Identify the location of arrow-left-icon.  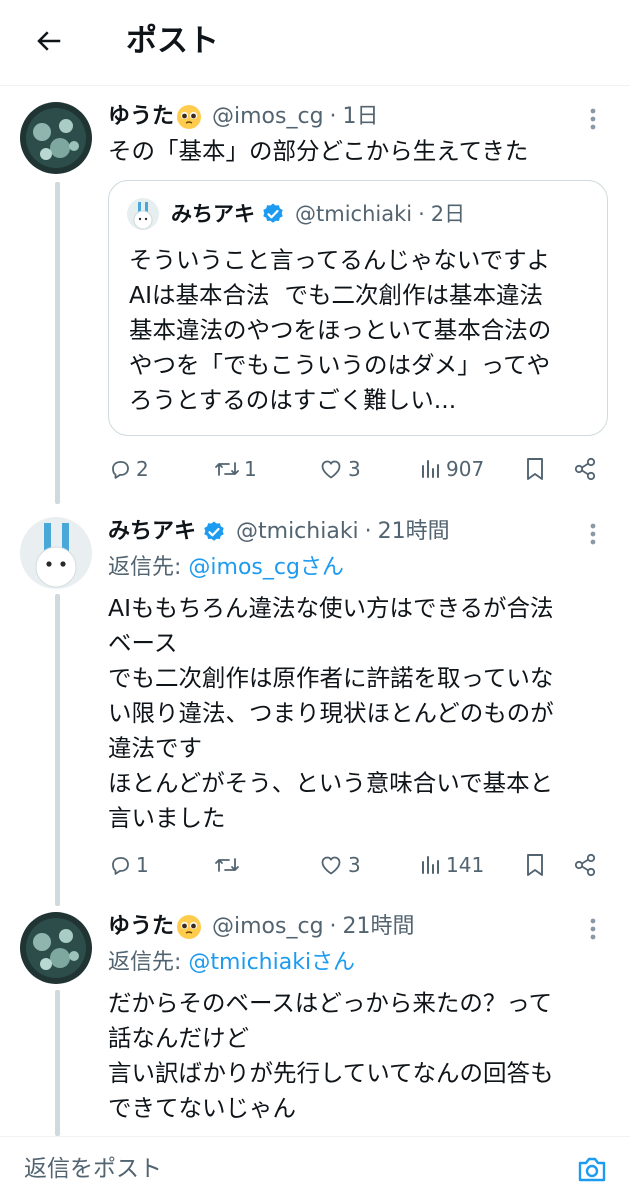
(49, 41).